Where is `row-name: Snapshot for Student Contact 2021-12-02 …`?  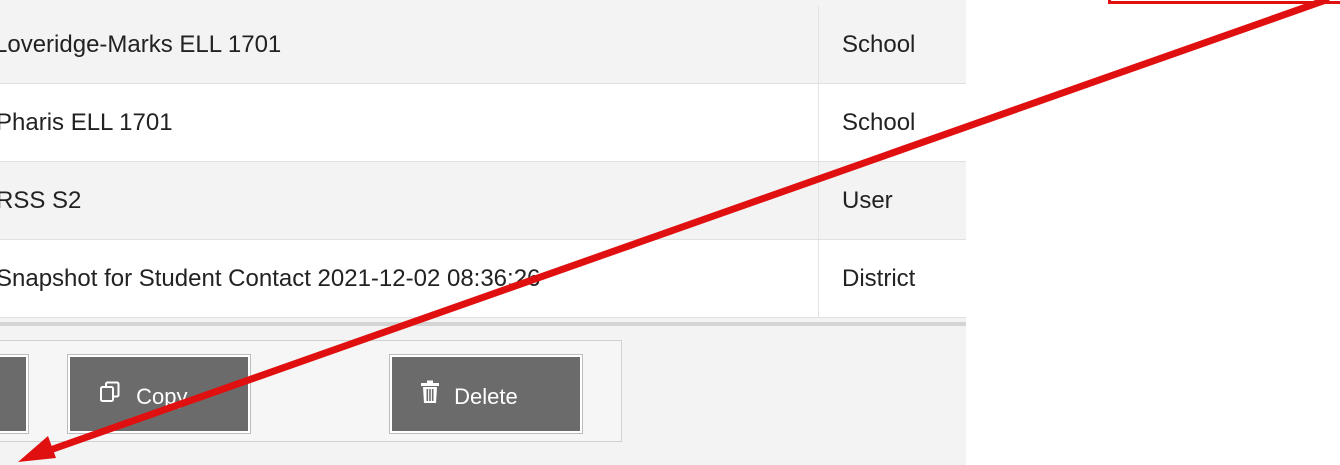 row-name: Snapshot for Student Contact 2021-12-02 … is located at coordinates (270, 278).